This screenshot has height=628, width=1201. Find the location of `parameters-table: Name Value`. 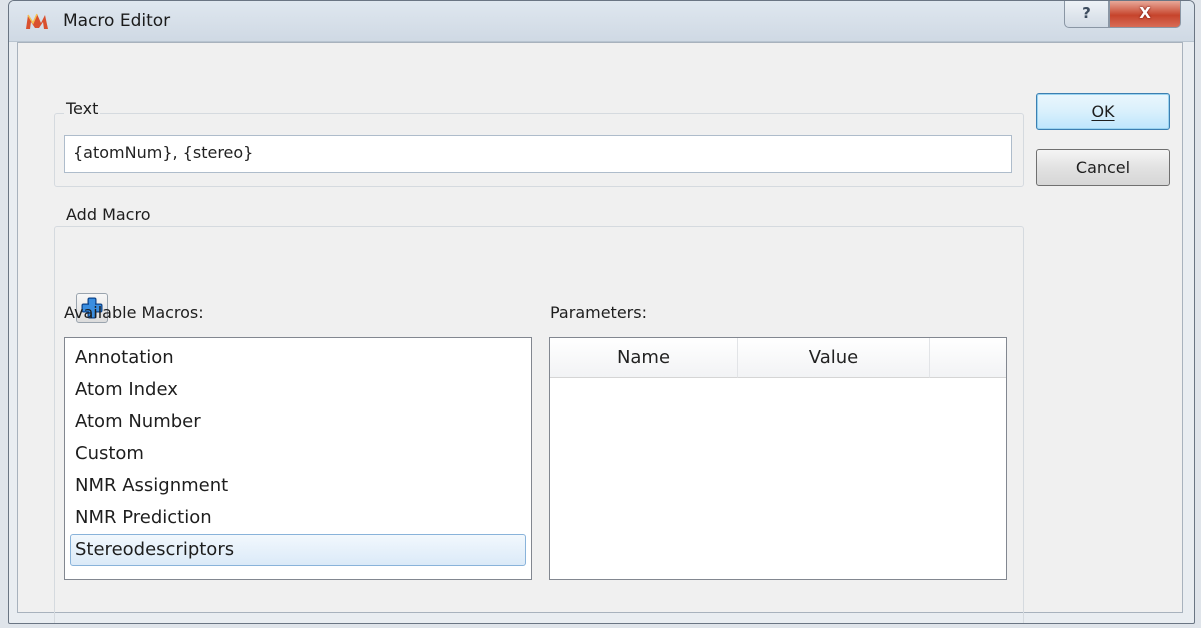

parameters-table: Name Value is located at coordinates (778, 458).